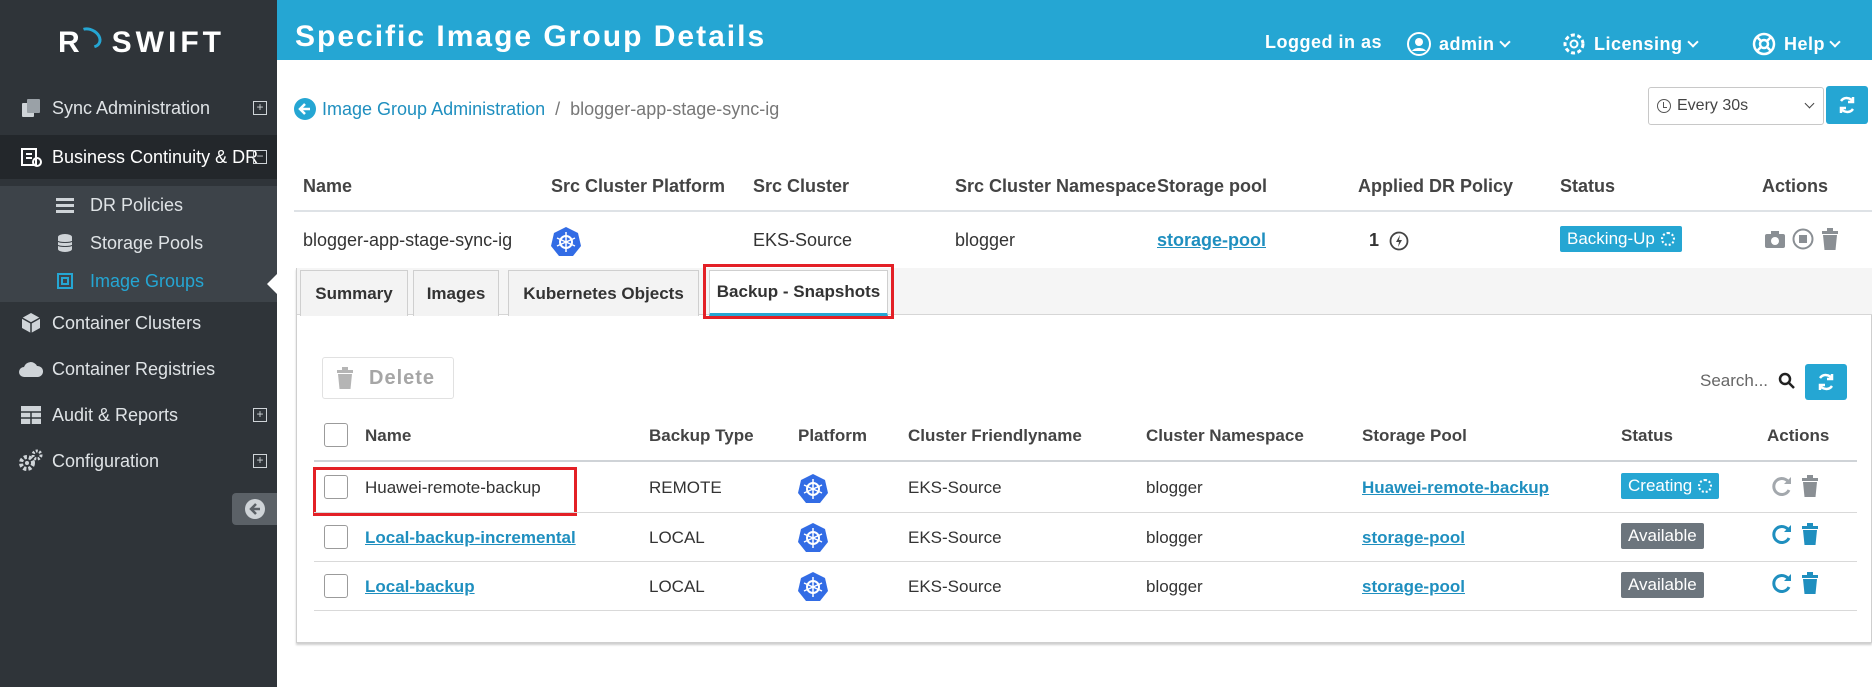  I want to click on col-header-src-namespace: Src Cluster Namespace, so click(1056, 186).